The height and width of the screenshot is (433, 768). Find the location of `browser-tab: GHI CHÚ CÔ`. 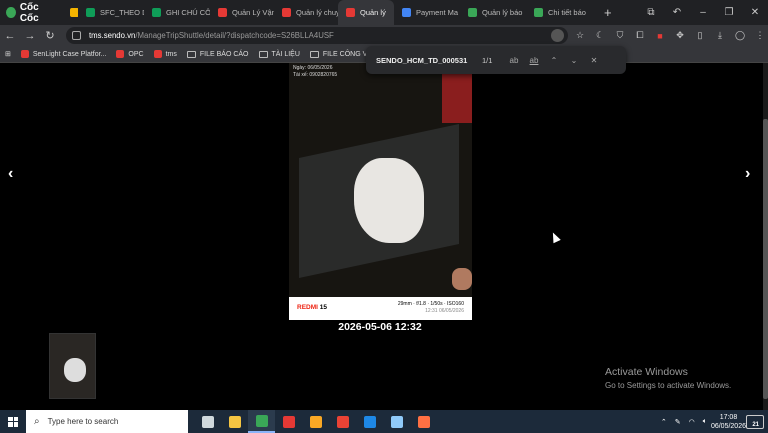

browser-tab: GHI CHÚ CÔ is located at coordinates (177, 12).